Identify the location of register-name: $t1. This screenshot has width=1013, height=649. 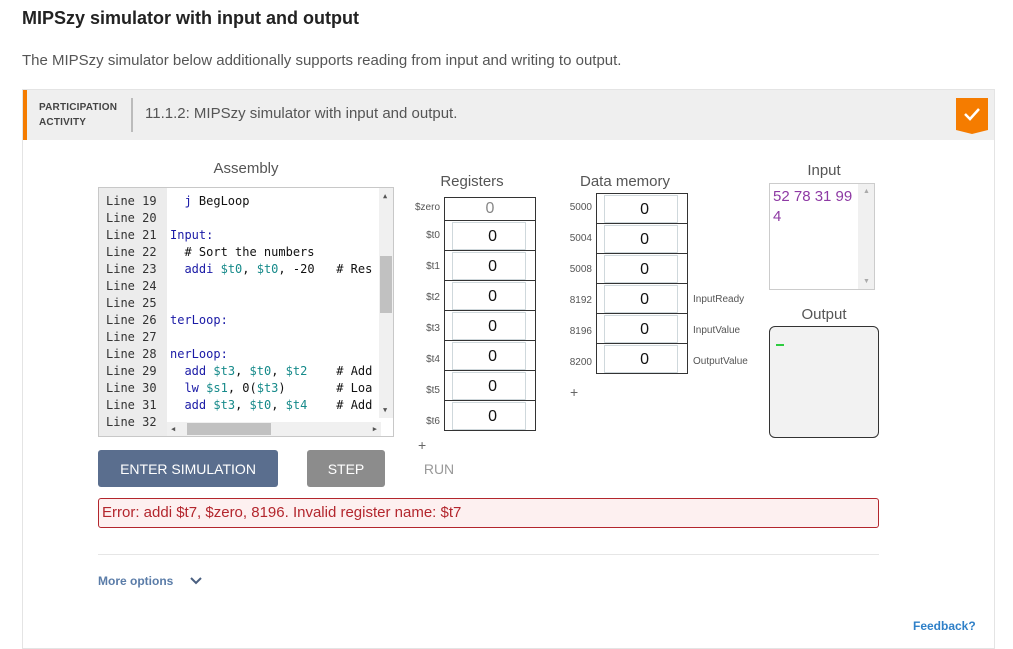
(433, 266).